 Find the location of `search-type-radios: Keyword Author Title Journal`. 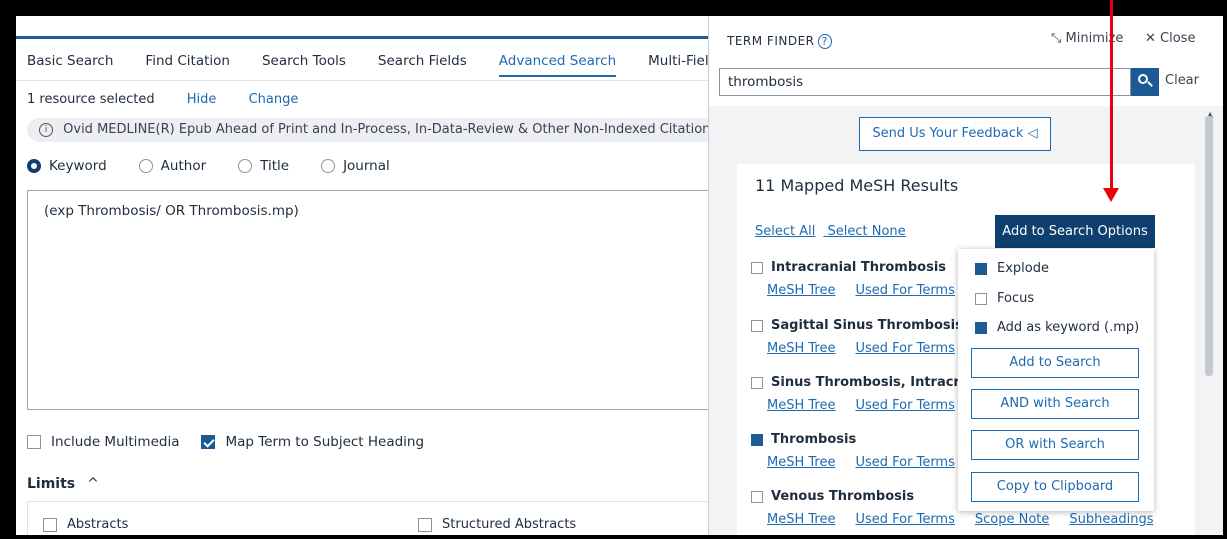

search-type-radios: Keyword Author Title Journal is located at coordinates (224, 166).